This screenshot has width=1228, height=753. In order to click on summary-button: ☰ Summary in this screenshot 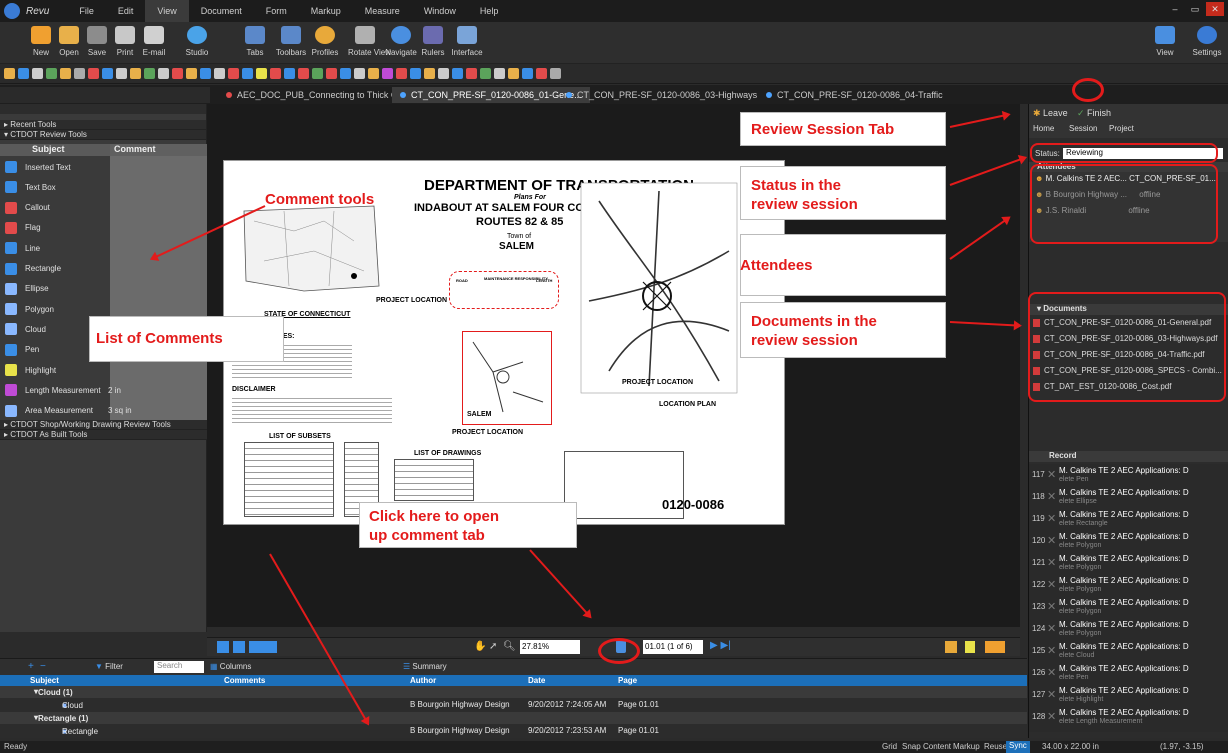, I will do `click(425, 666)`.